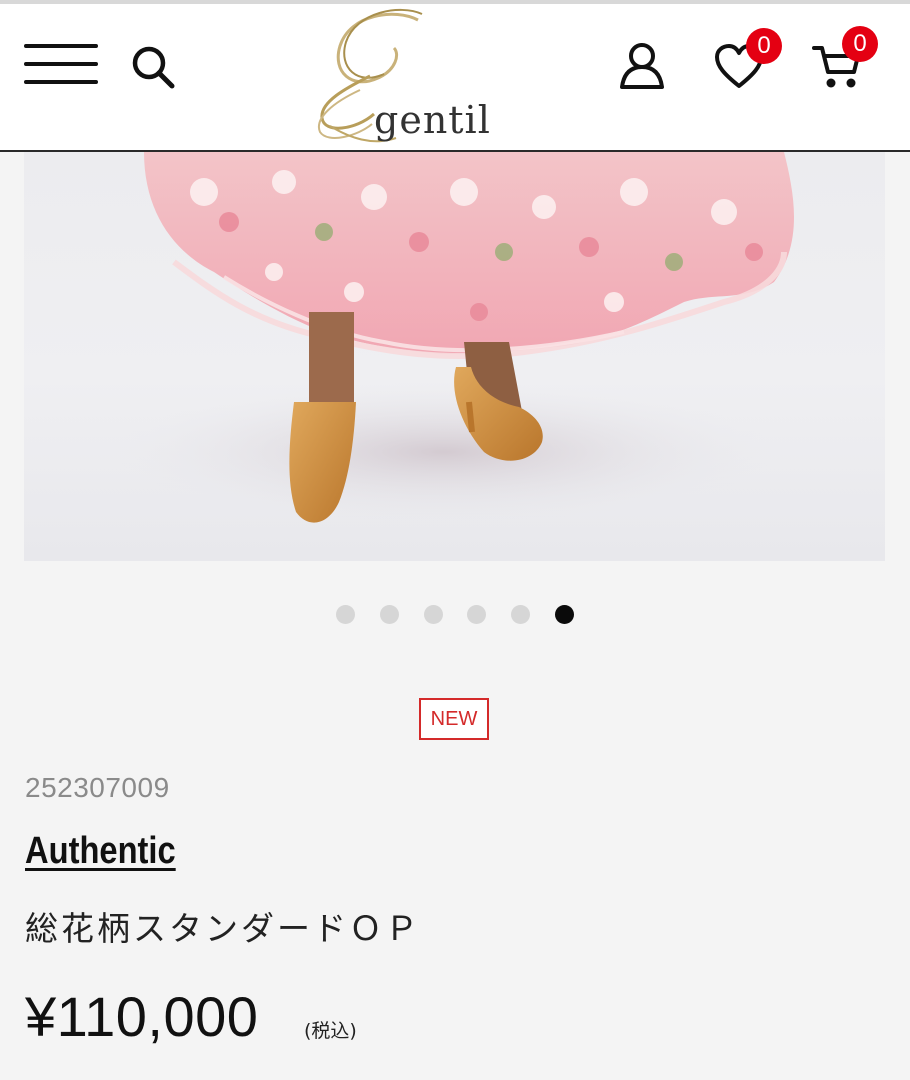  What do you see at coordinates (860, 44) in the screenshot?
I see `cart-count-badge: 0` at bounding box center [860, 44].